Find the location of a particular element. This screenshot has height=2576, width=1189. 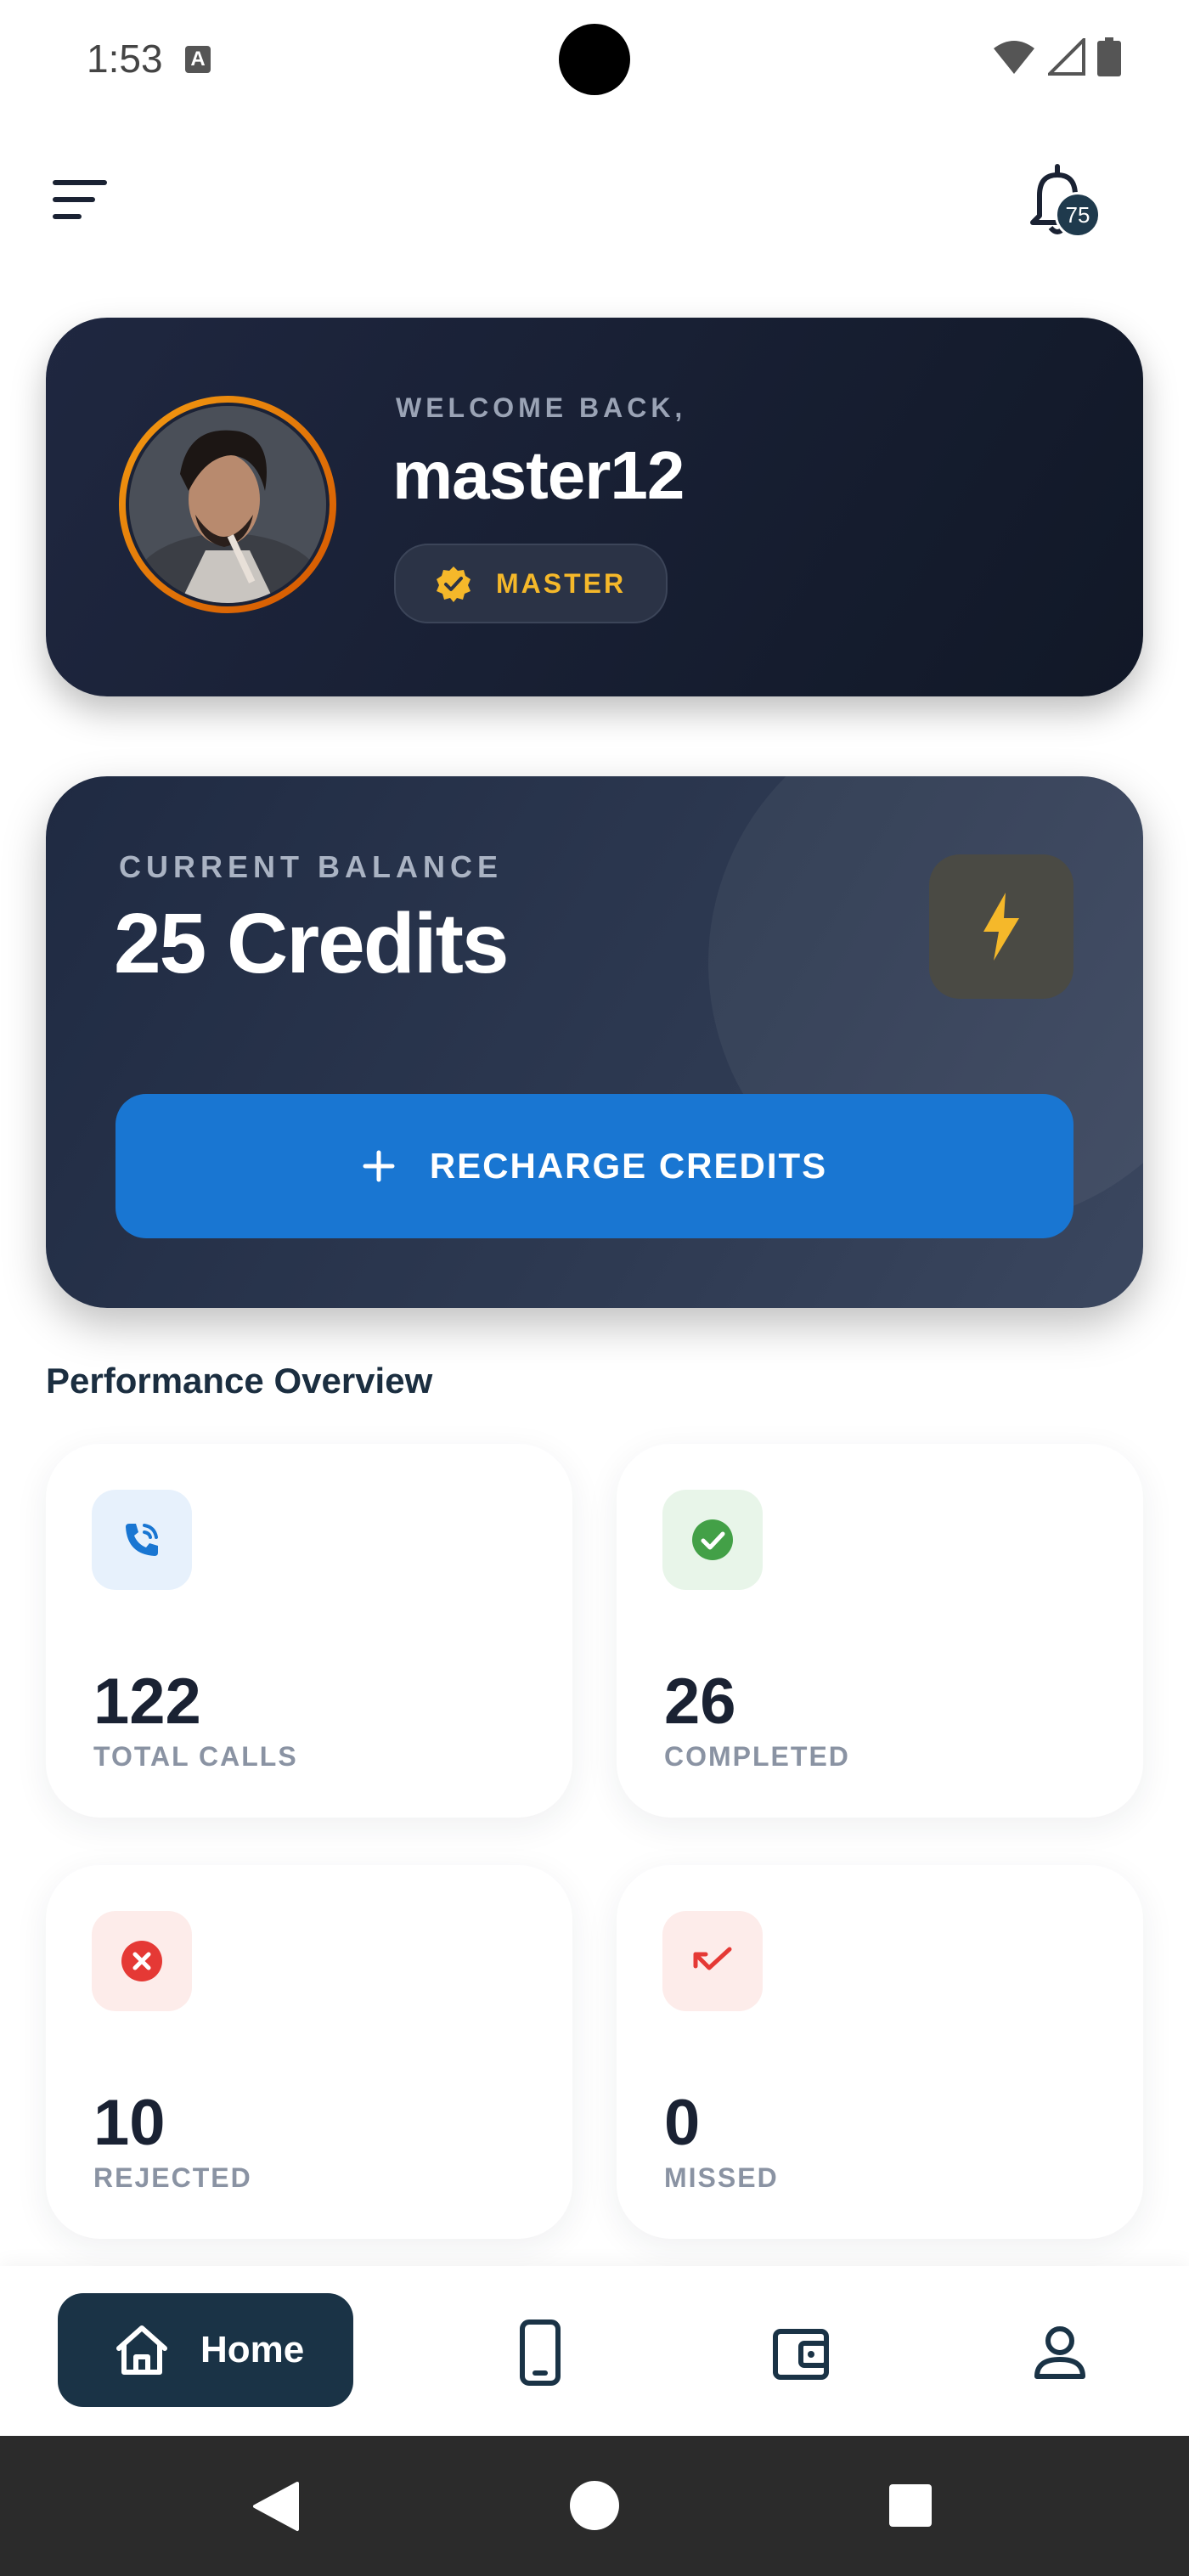

avatar is located at coordinates (228, 504).